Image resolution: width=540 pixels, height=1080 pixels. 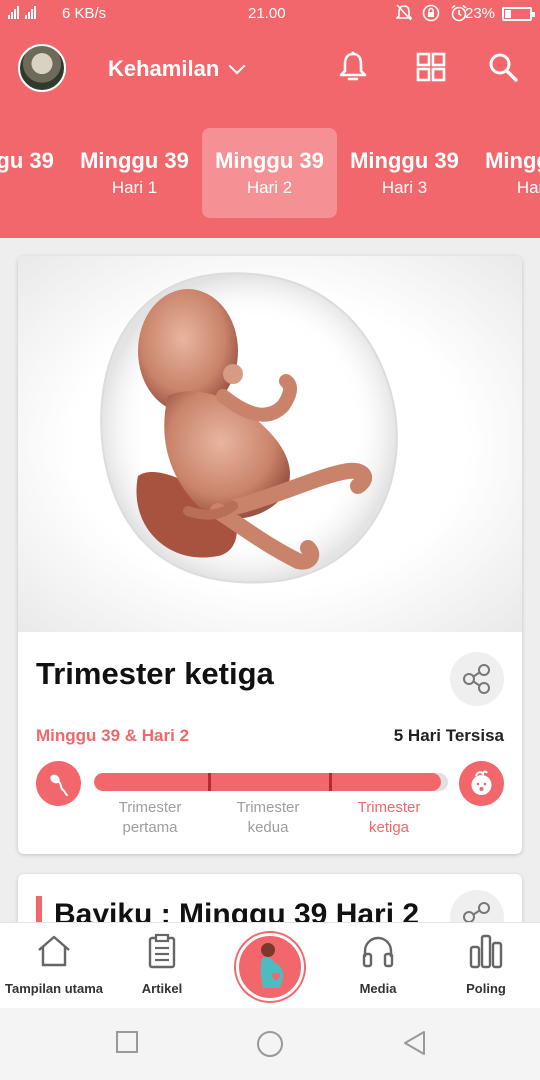 I want to click on day-tab: Minggu 39 Hari 4, so click(x=506, y=173).